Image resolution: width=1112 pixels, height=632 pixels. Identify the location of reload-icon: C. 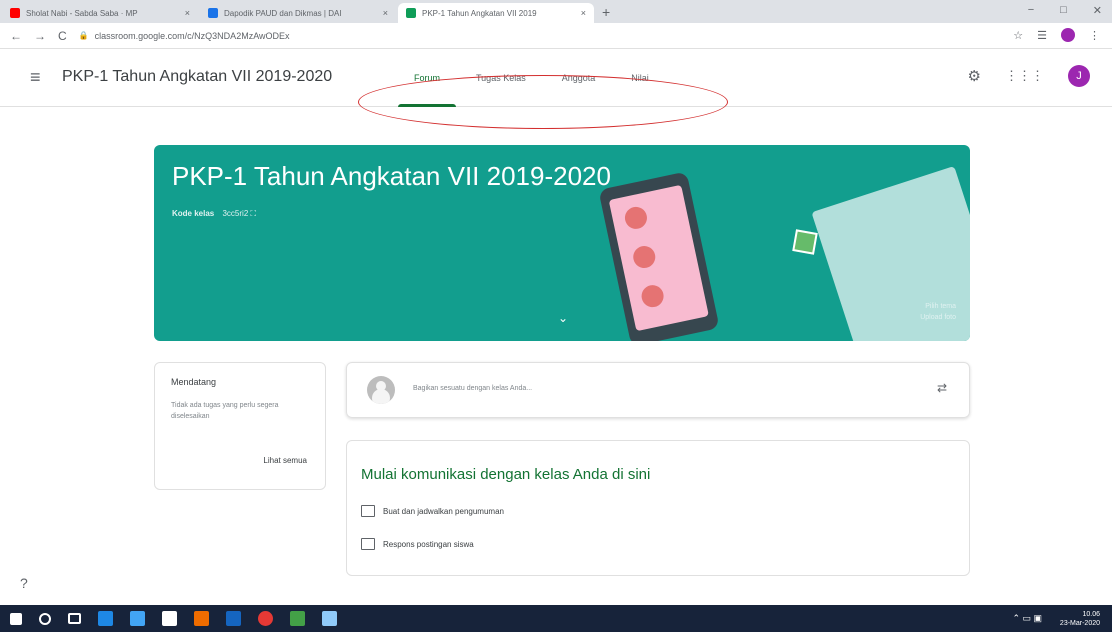
(62, 36).